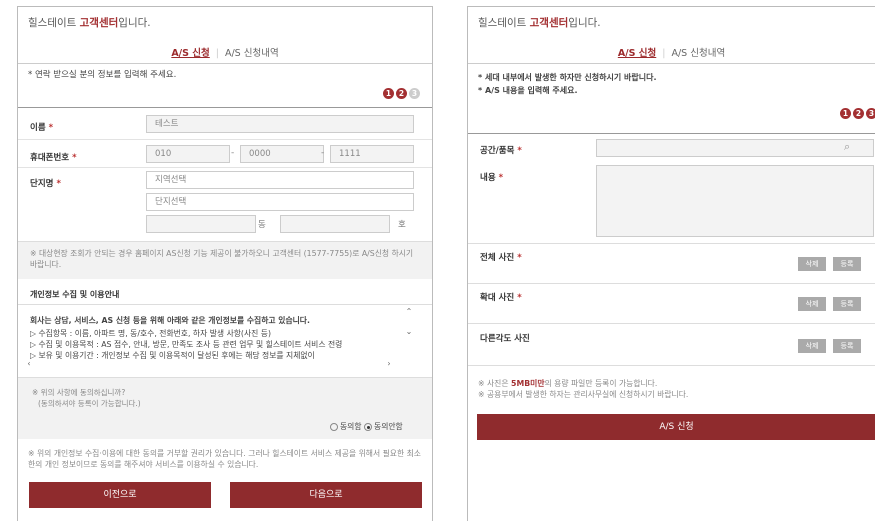 This screenshot has width=875, height=521. What do you see at coordinates (735, 201) in the screenshot?
I see `content-textarea` at bounding box center [735, 201].